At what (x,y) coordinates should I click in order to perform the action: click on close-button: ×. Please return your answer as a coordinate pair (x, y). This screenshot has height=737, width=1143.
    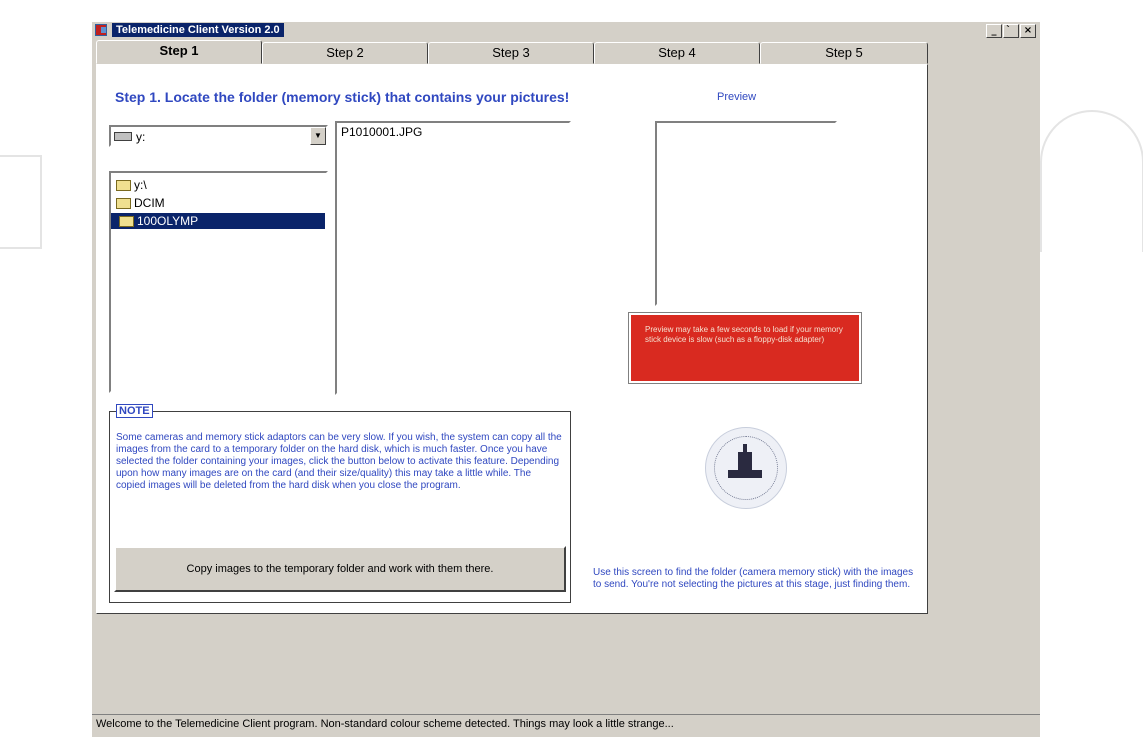
    Looking at the image, I should click on (1028, 31).